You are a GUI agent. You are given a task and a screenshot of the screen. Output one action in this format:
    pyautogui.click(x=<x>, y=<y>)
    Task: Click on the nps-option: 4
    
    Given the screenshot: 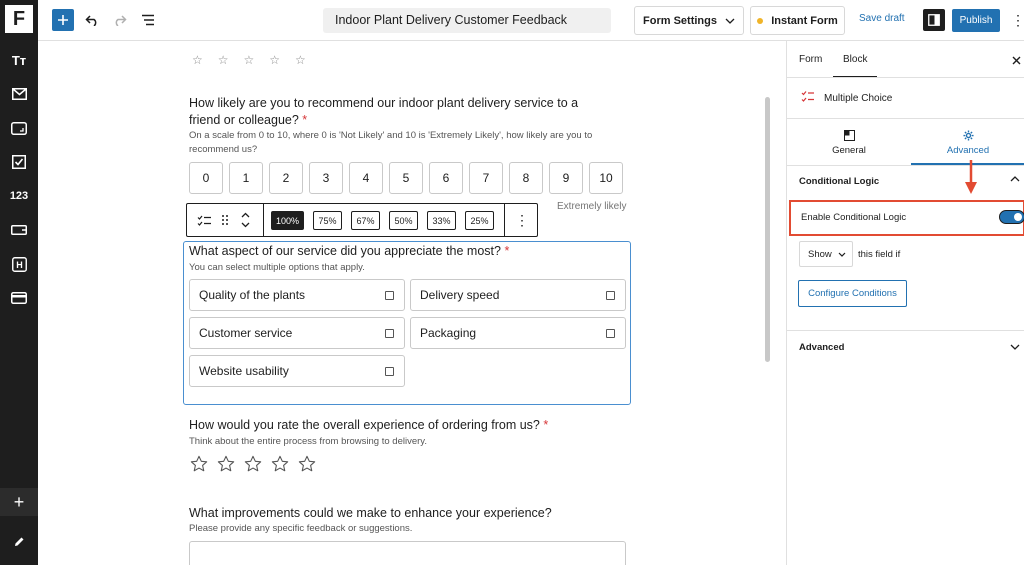 What is the action you would take?
    pyautogui.click(x=366, y=178)
    